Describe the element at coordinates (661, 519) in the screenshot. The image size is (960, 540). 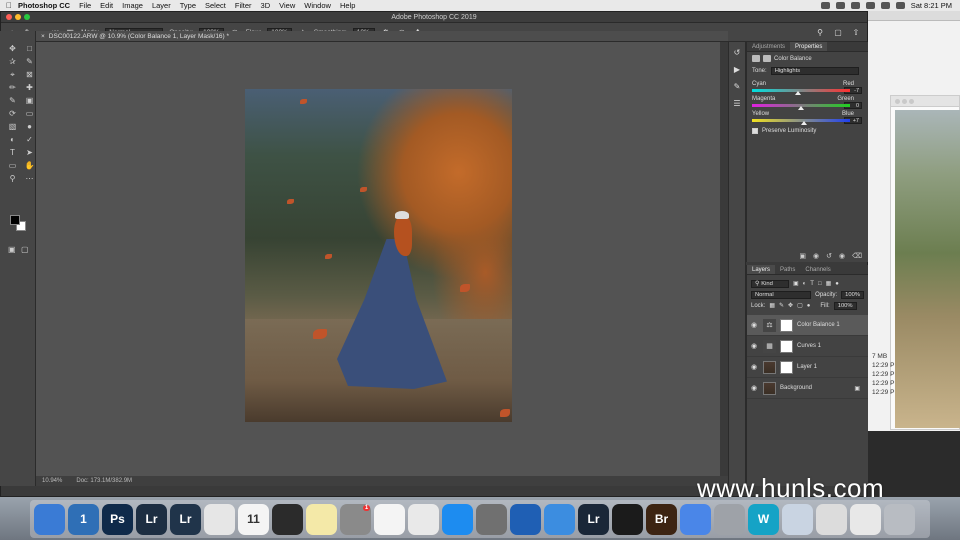
I see `bridge-icon: Br` at that location.